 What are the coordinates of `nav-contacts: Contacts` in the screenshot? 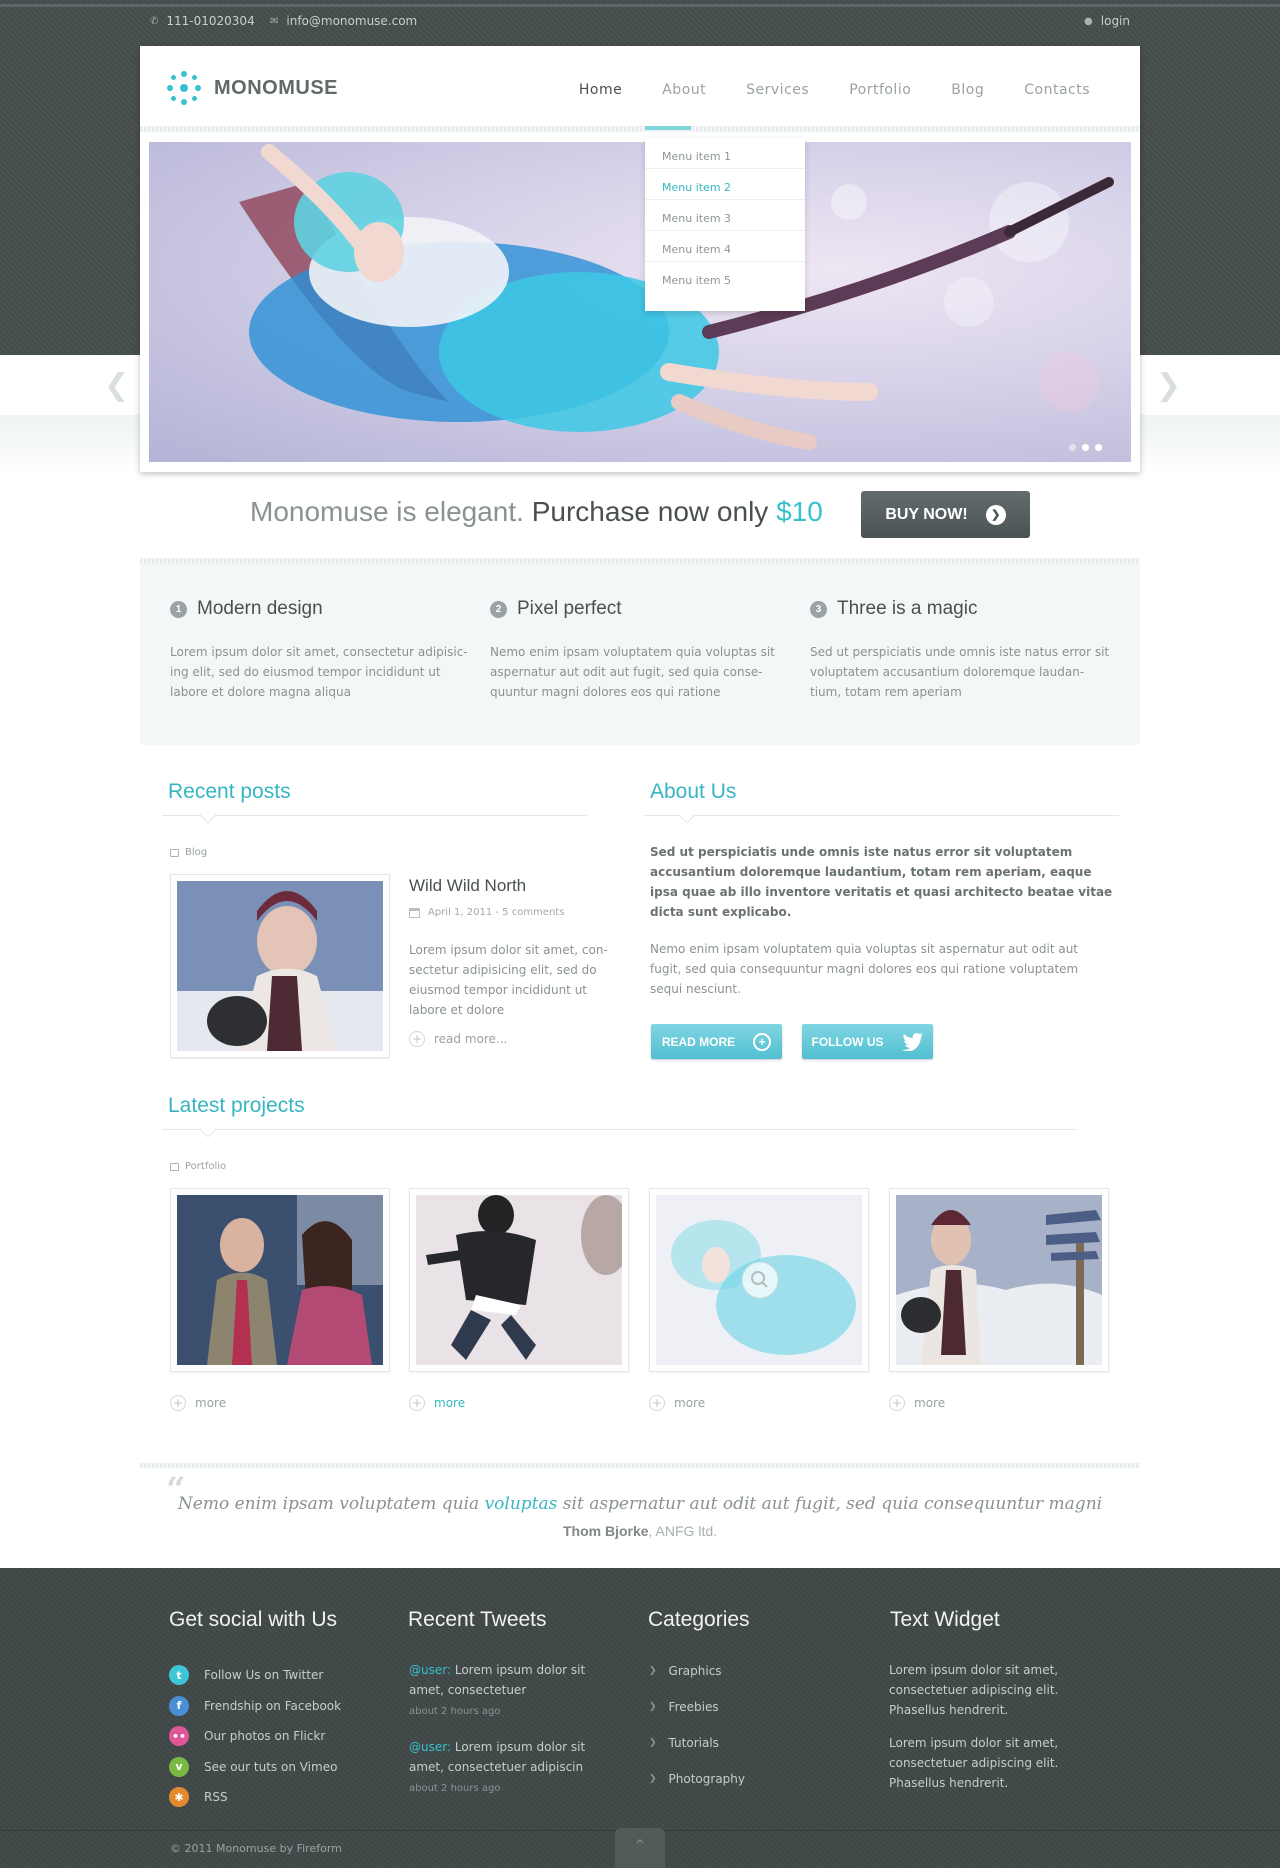 It's located at (1057, 90).